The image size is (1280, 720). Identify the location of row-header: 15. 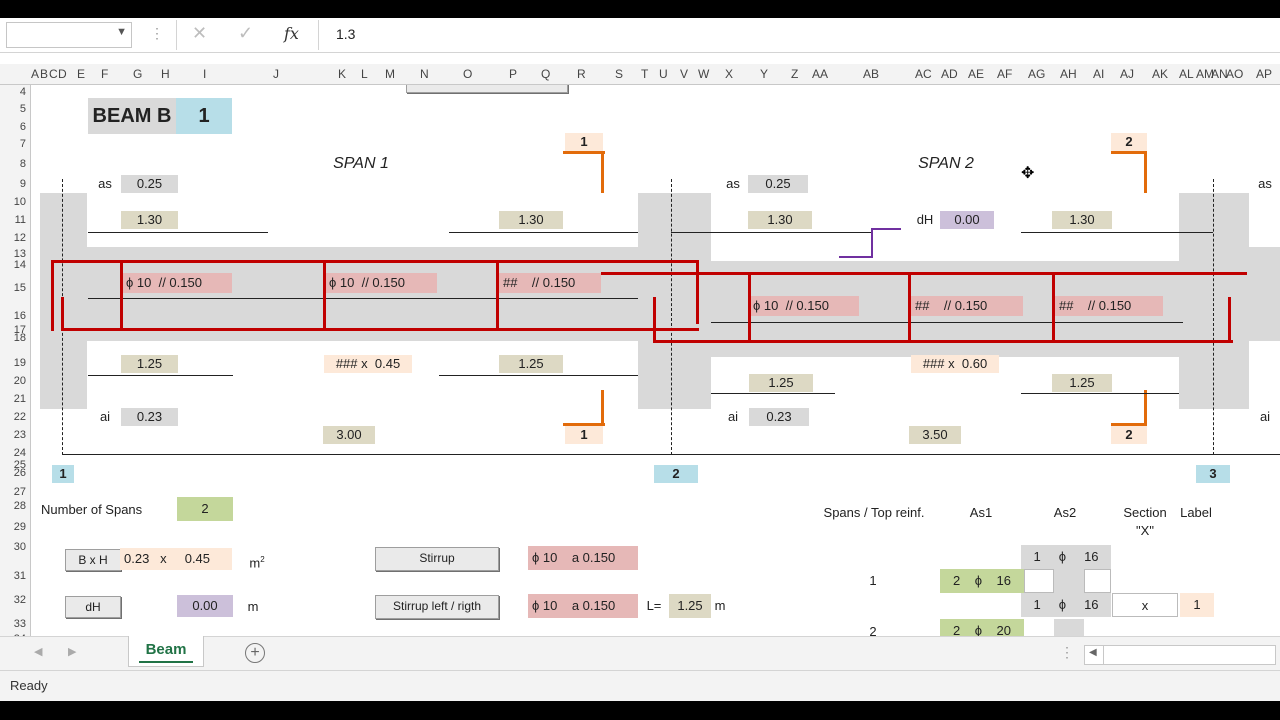
(13, 288).